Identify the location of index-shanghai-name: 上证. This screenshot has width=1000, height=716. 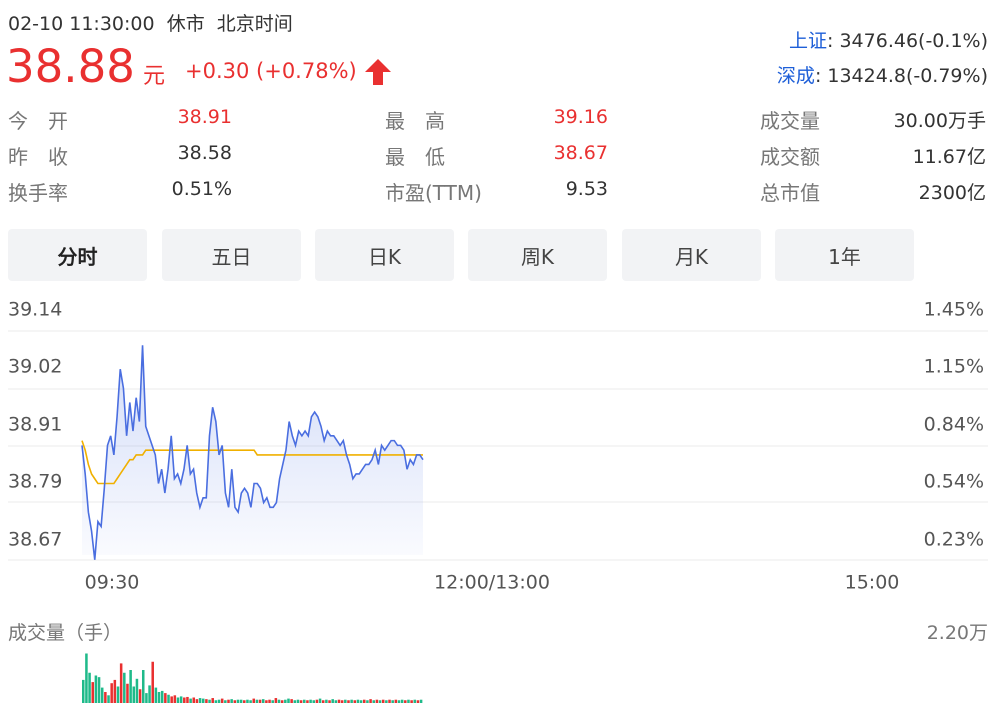
(808, 41).